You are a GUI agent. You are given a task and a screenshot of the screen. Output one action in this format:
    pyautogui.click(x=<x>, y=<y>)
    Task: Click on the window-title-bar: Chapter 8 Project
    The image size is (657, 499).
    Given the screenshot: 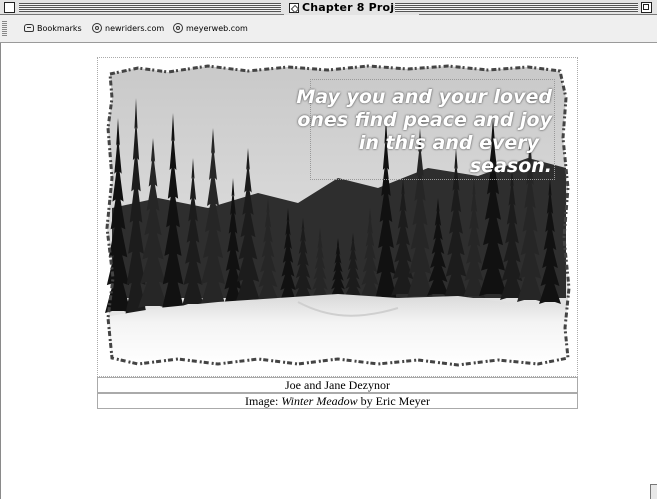 What is the action you would take?
    pyautogui.click(x=328, y=7)
    